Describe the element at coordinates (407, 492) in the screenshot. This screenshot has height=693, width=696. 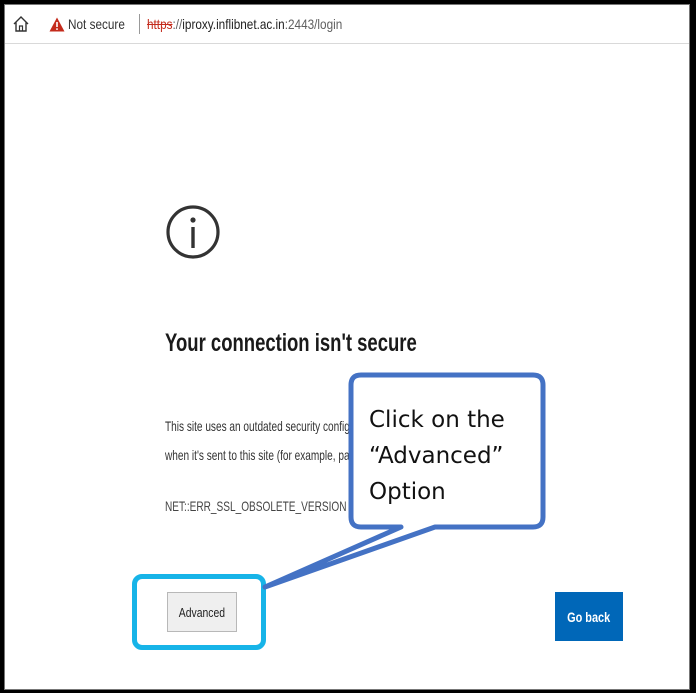
I see `callout-line-3: Option` at that location.